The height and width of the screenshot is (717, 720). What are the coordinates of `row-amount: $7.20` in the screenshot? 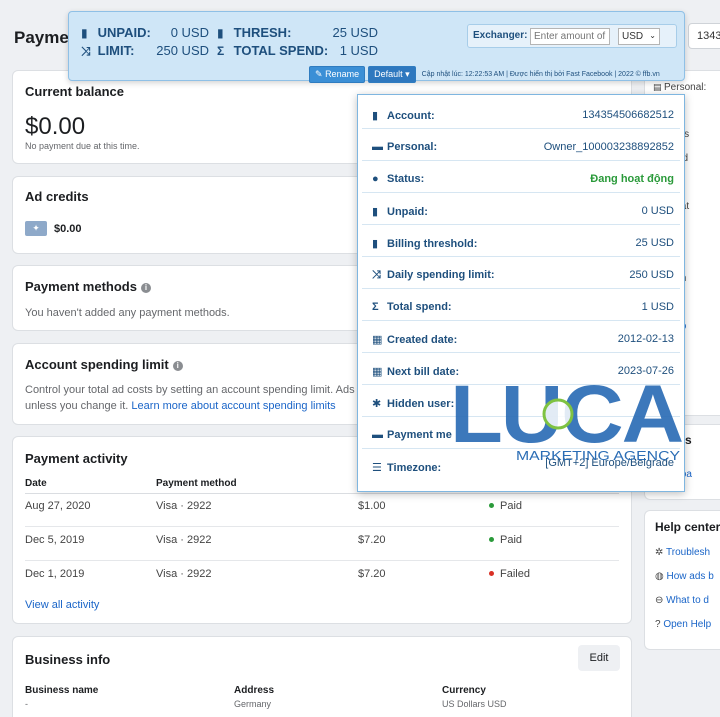 It's located at (372, 574).